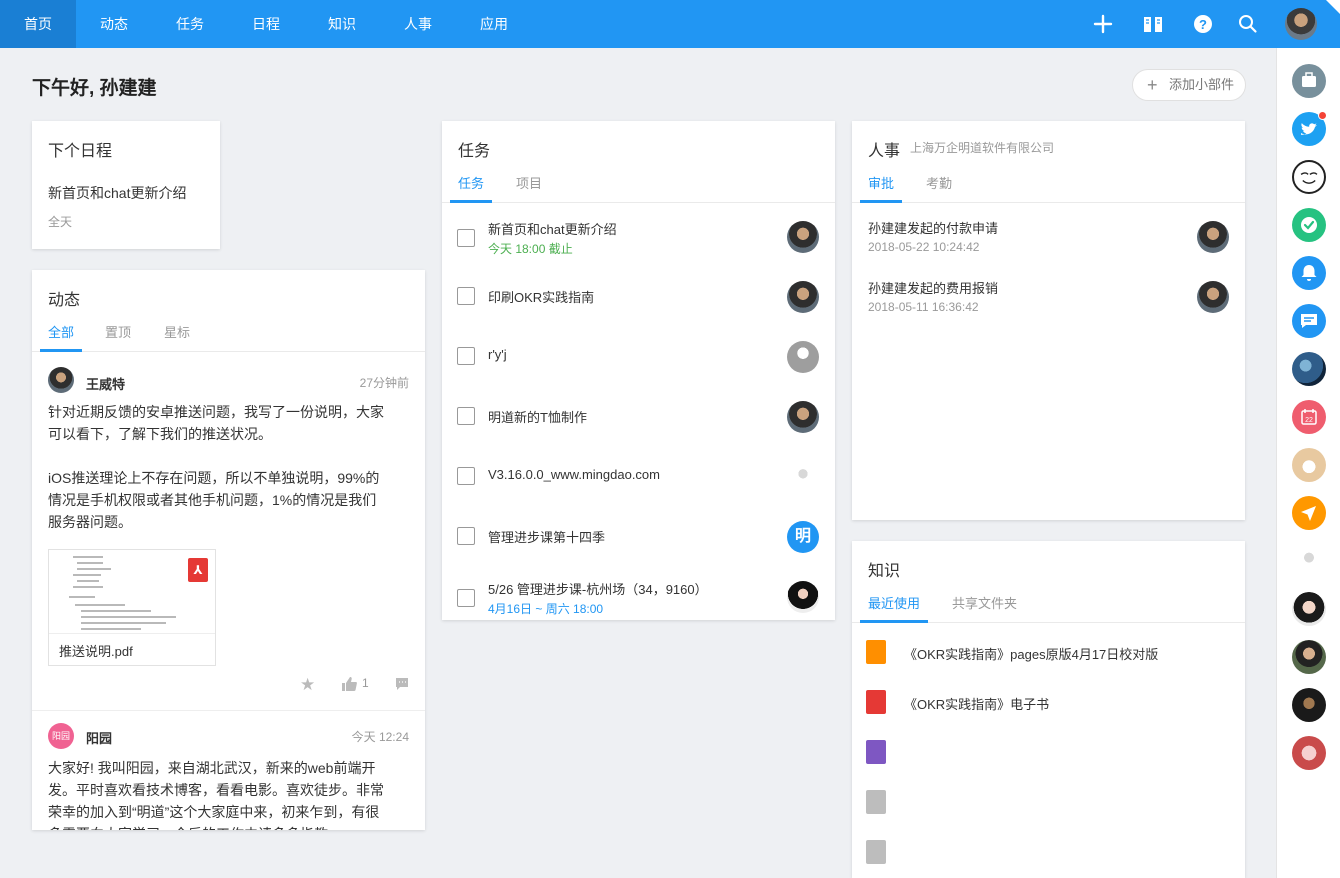 Image resolution: width=1340 pixels, height=878 pixels. Describe the element at coordinates (638, 414) in the screenshot. I see `task-row: 明道新的T恤制作` at that location.